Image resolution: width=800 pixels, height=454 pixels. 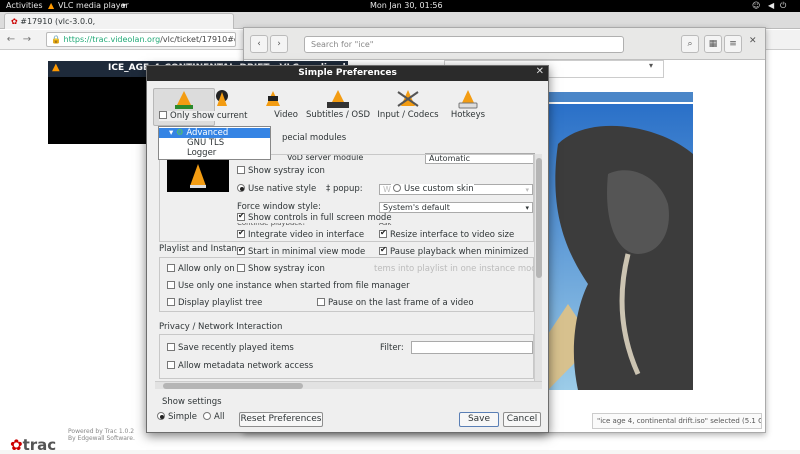 What do you see at coordinates (279, 44) in the screenshot?
I see `forward-icon: ›` at bounding box center [279, 44].